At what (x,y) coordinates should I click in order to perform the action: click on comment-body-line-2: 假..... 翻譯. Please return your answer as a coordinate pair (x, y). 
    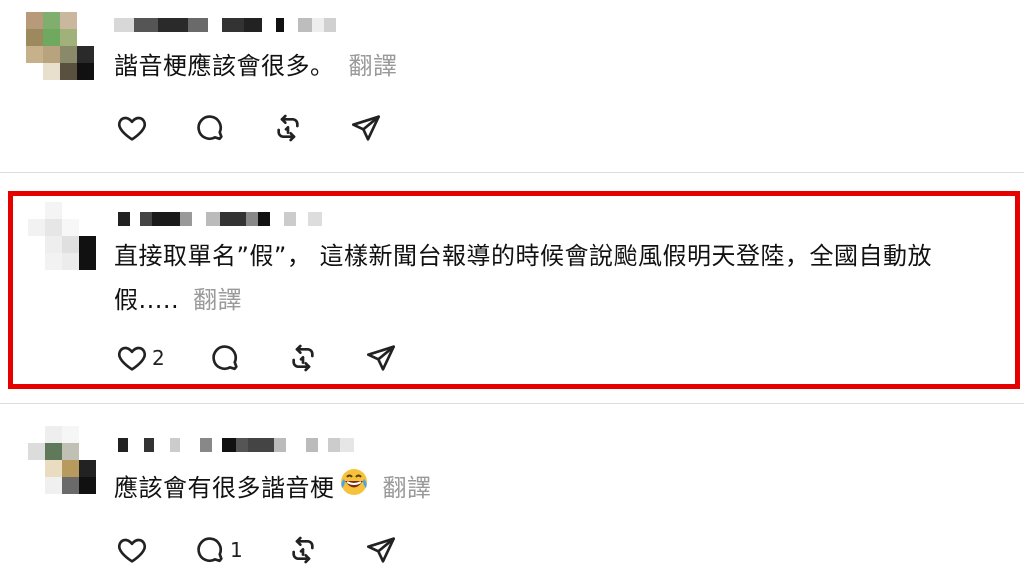
    Looking at the image, I should click on (523, 300).